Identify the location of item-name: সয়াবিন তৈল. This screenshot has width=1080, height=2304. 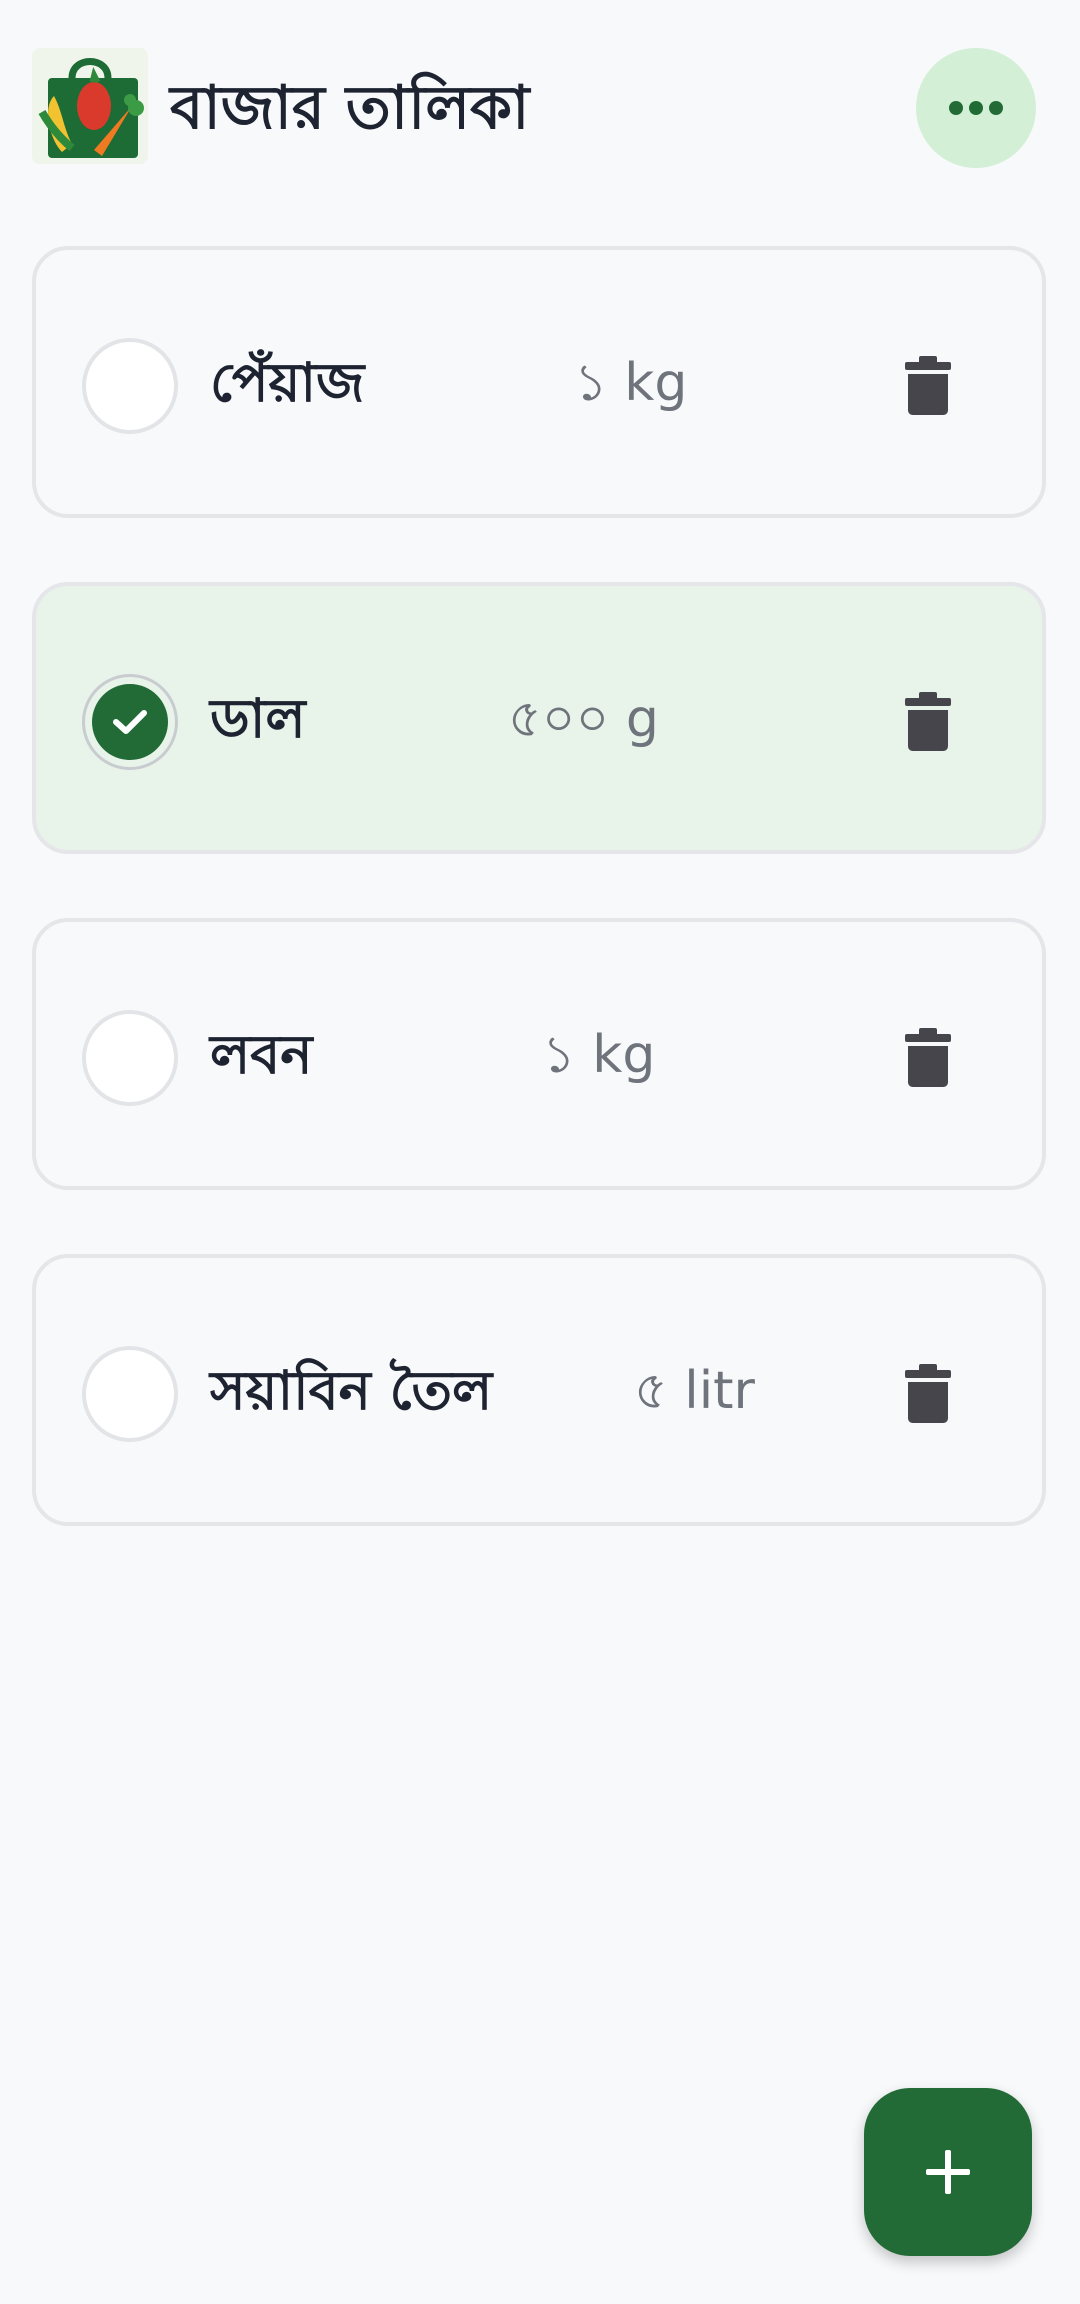
(351, 1390).